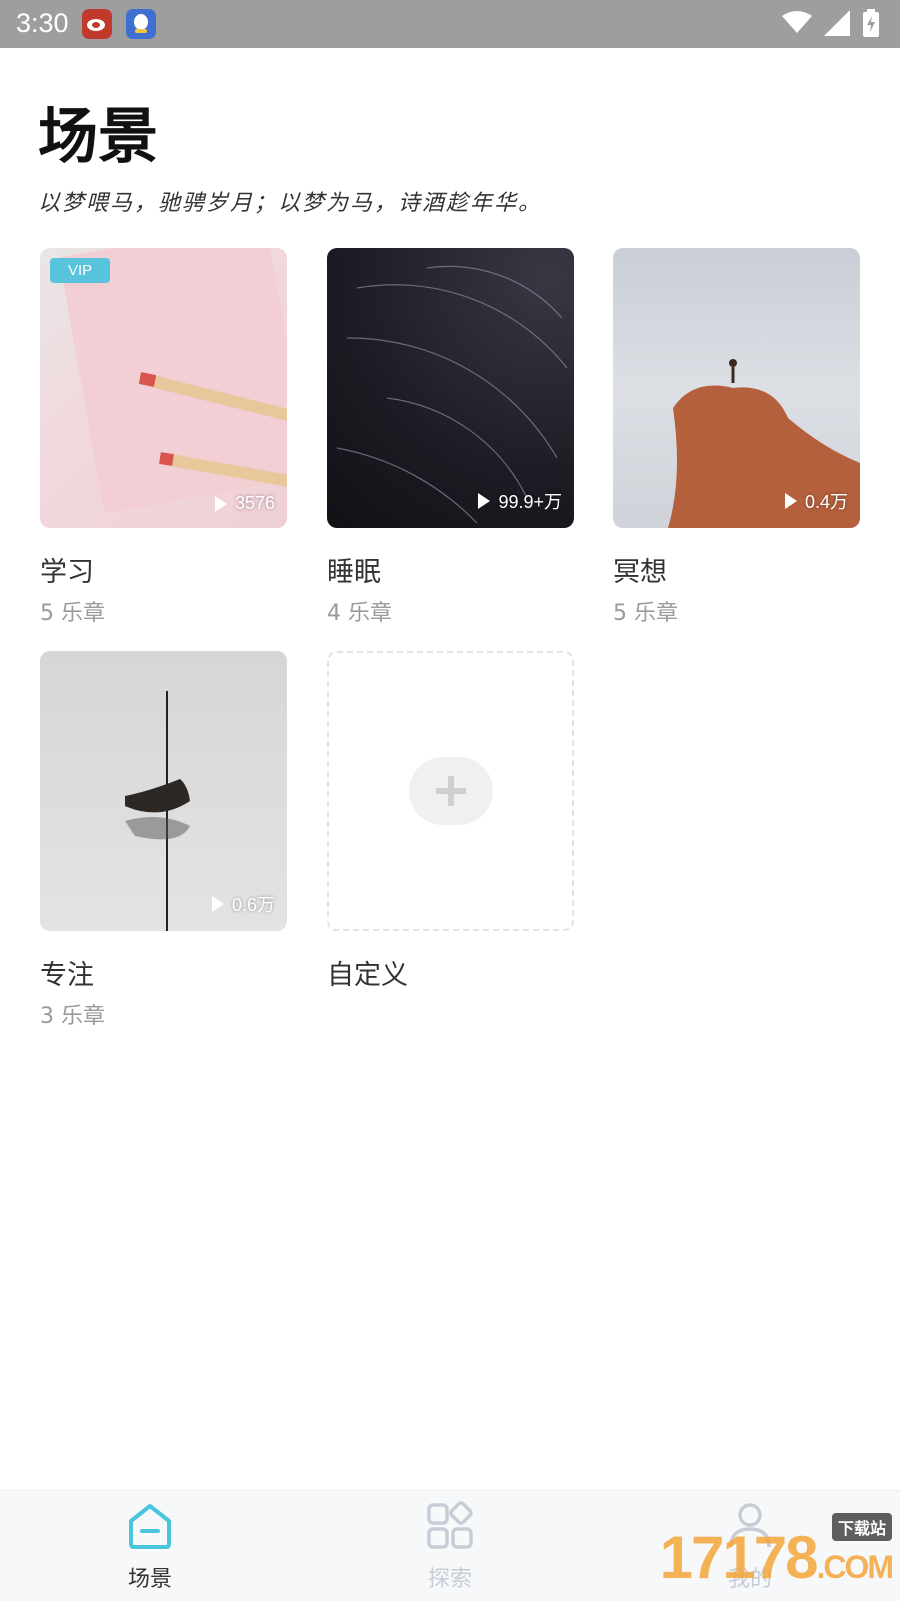  What do you see at coordinates (290, 203) in the screenshot?
I see `page-subtitle: 以梦喂马，驰骋岁月；以梦为马，诗酒趁年华。` at bounding box center [290, 203].